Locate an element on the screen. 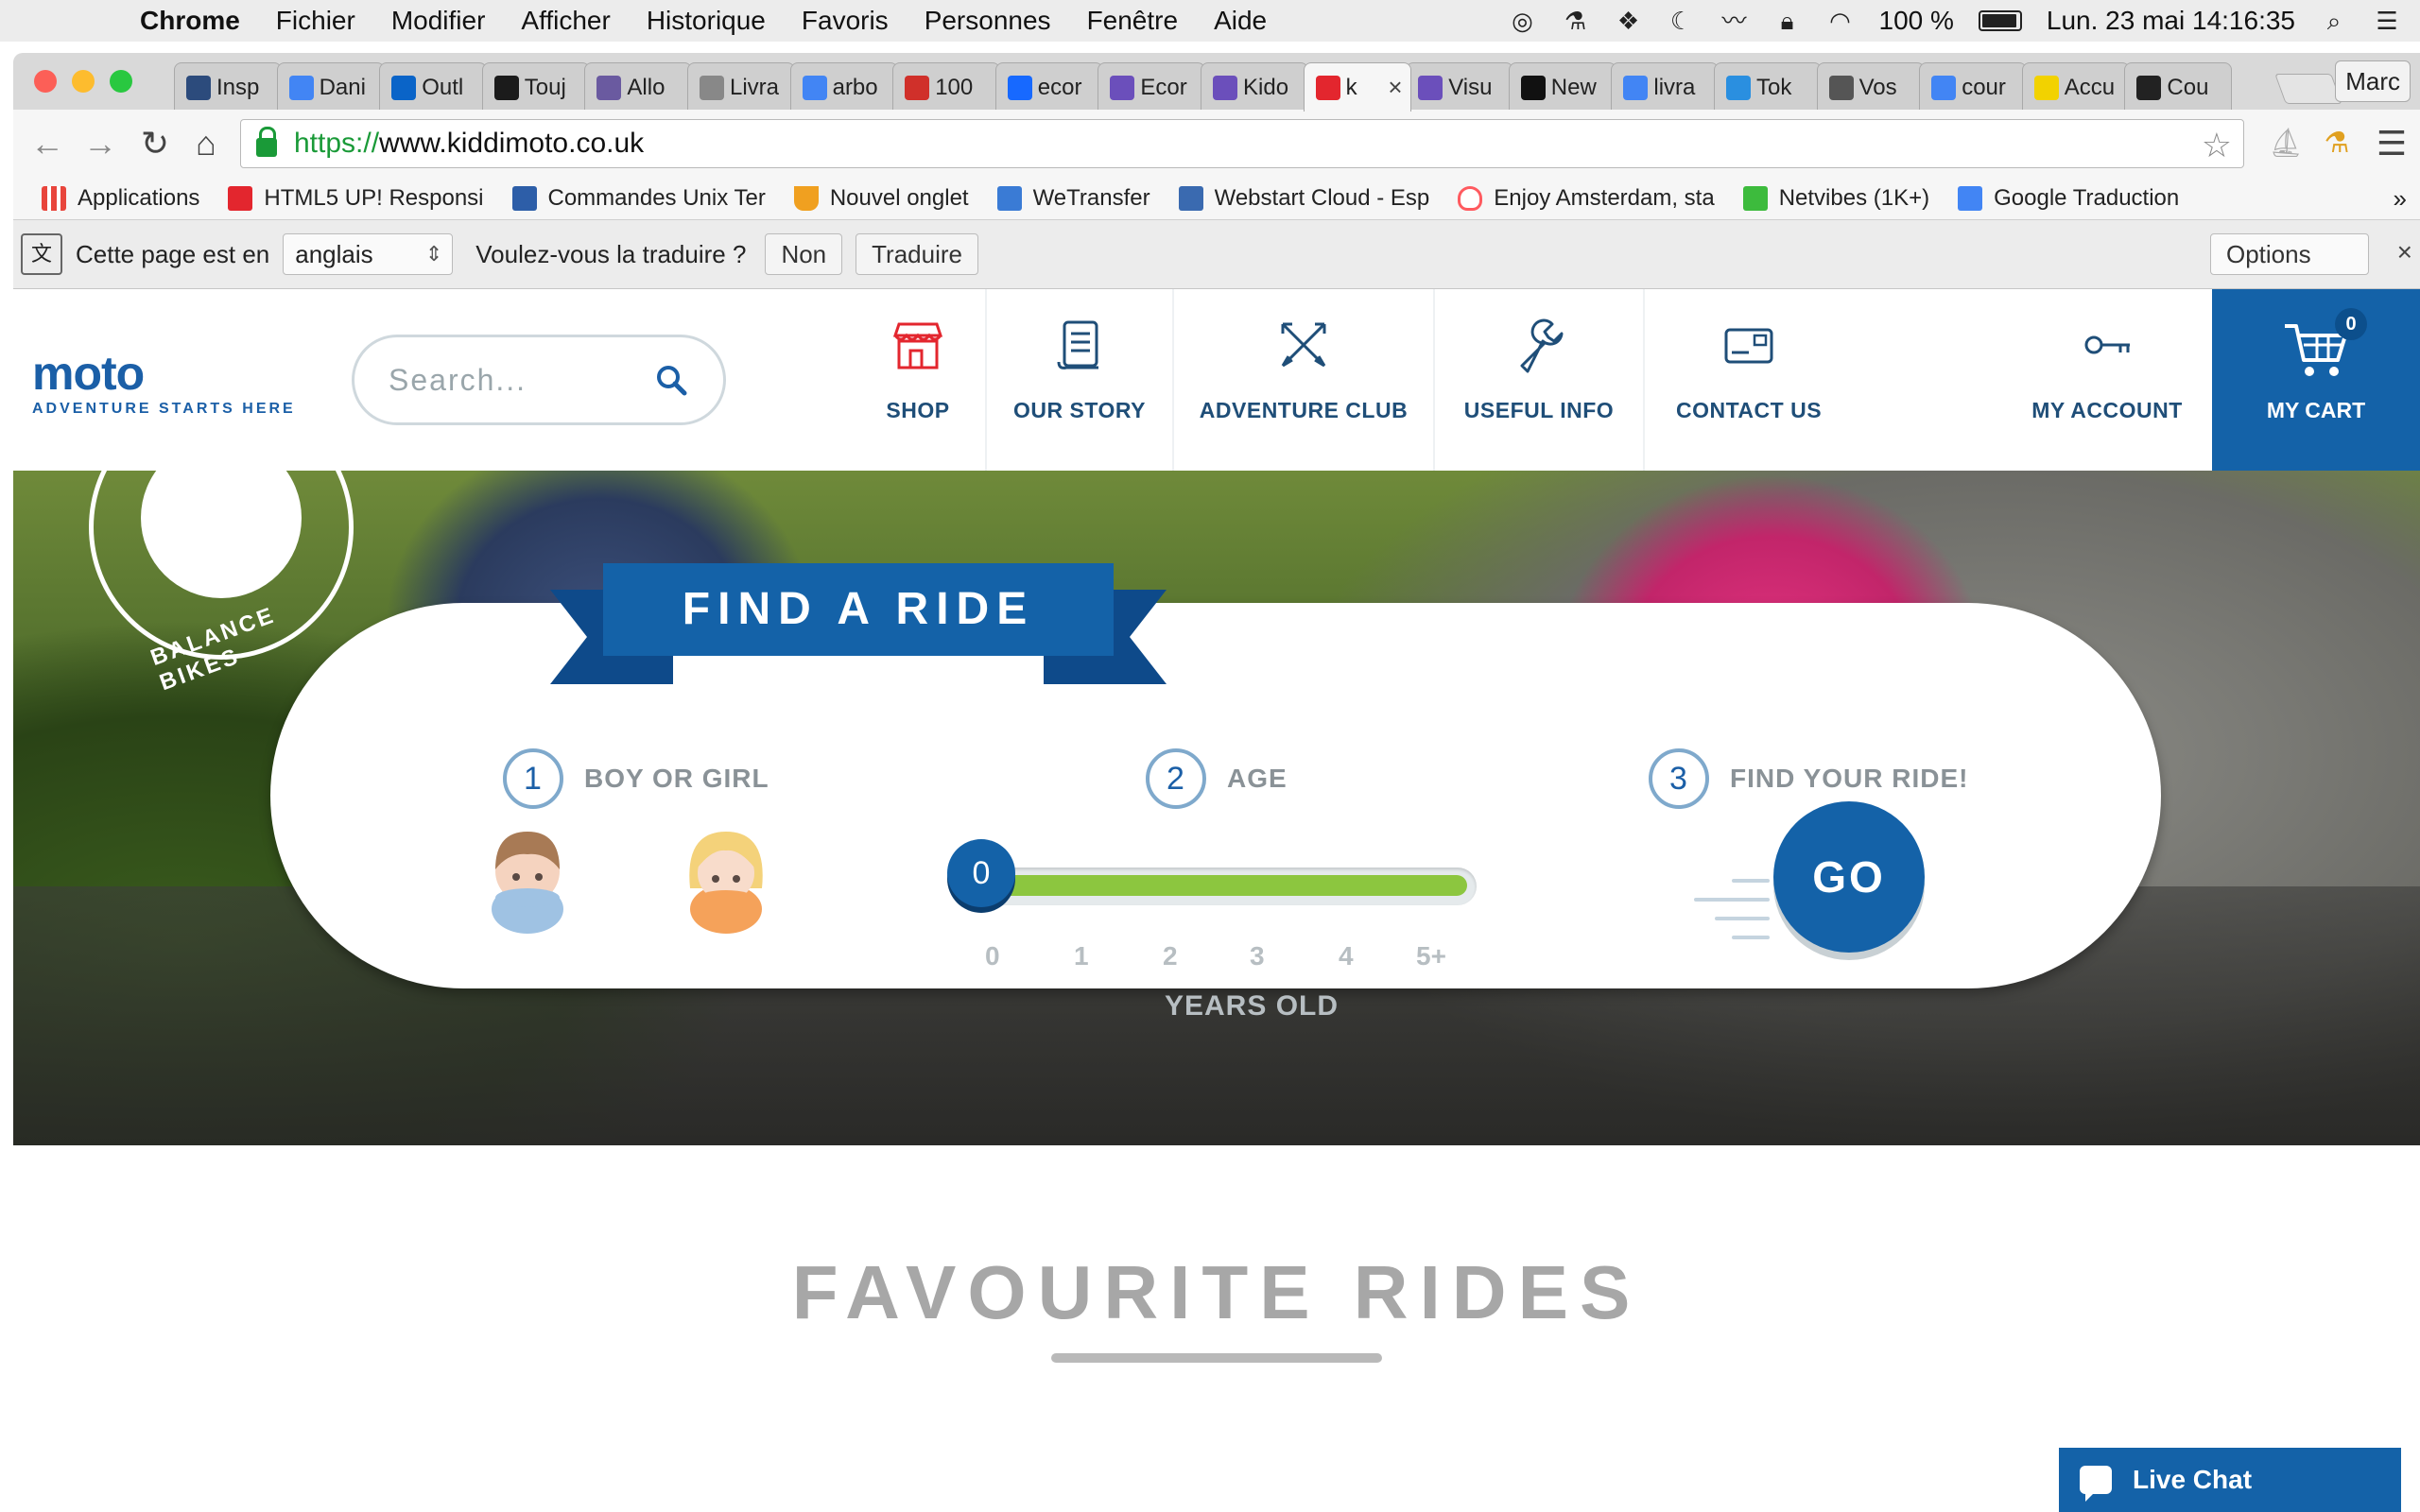  close-translate-icon: × is located at coordinates (2404, 252).